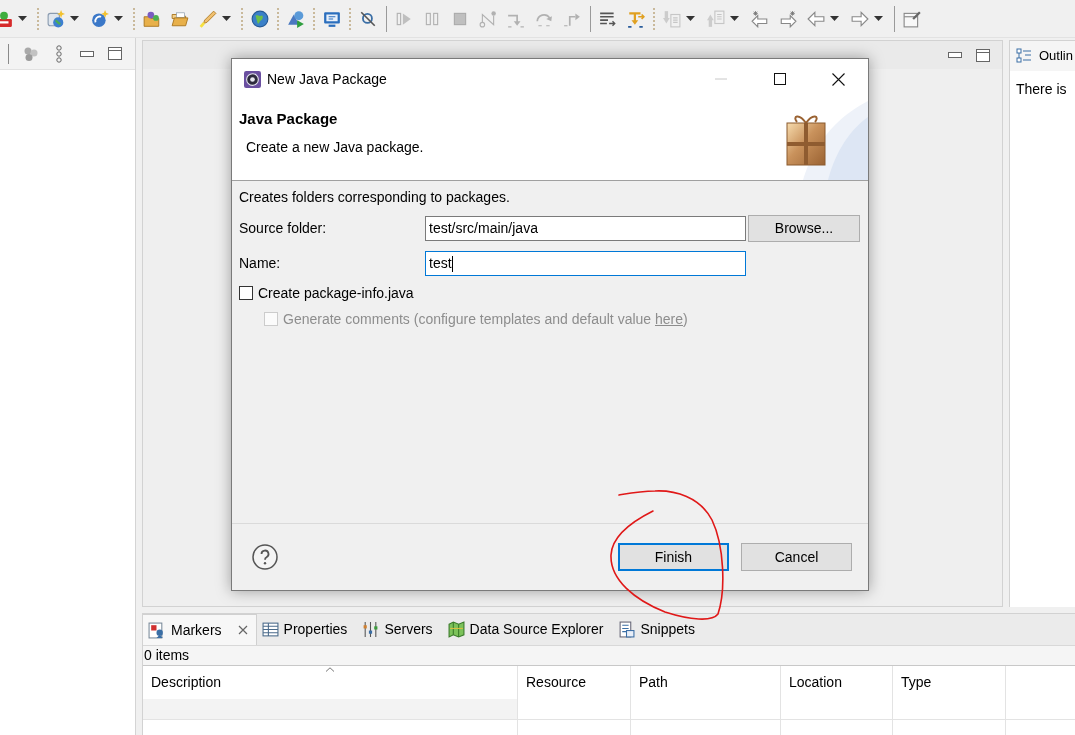 The image size is (1075, 735). What do you see at coordinates (166, 655) in the screenshot?
I see `item-count: 0 items` at bounding box center [166, 655].